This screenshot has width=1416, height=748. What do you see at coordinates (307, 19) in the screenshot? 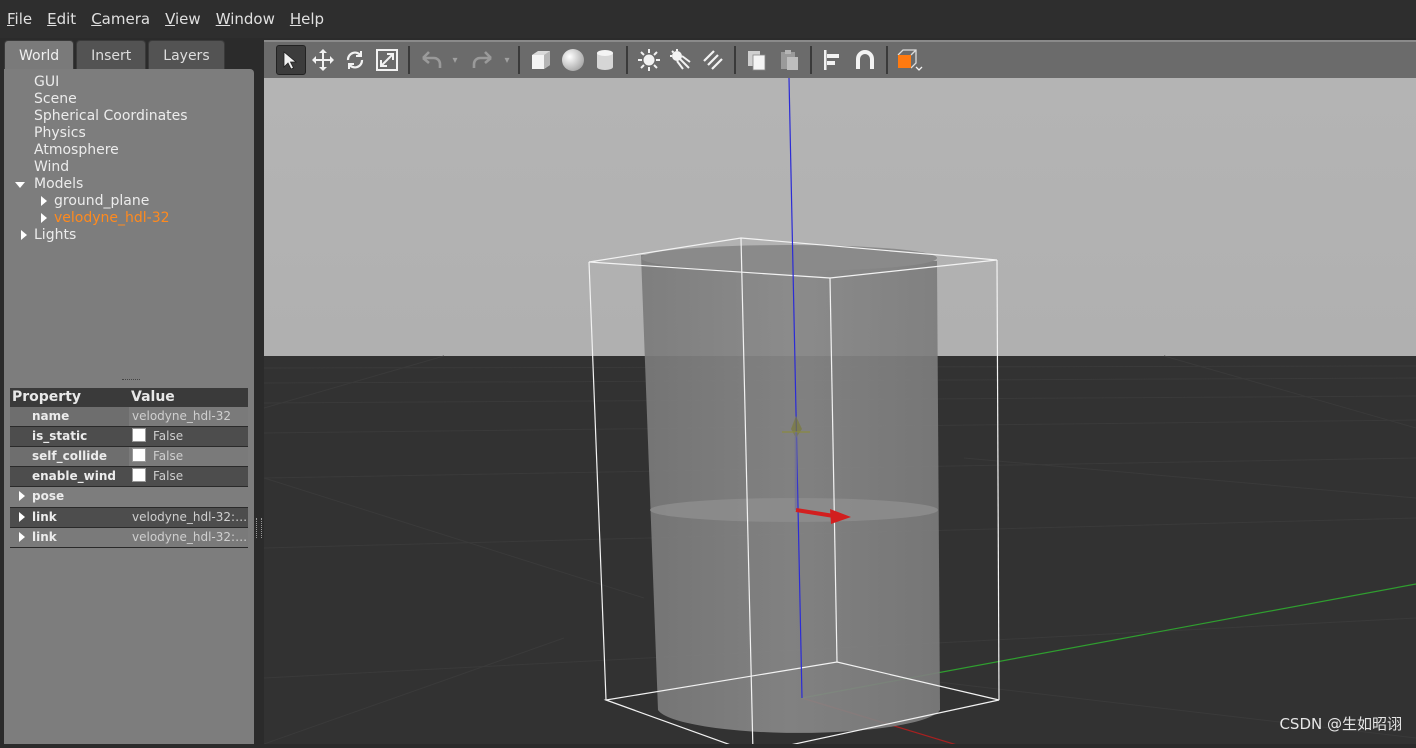
I see `menu-help: Help` at bounding box center [307, 19].